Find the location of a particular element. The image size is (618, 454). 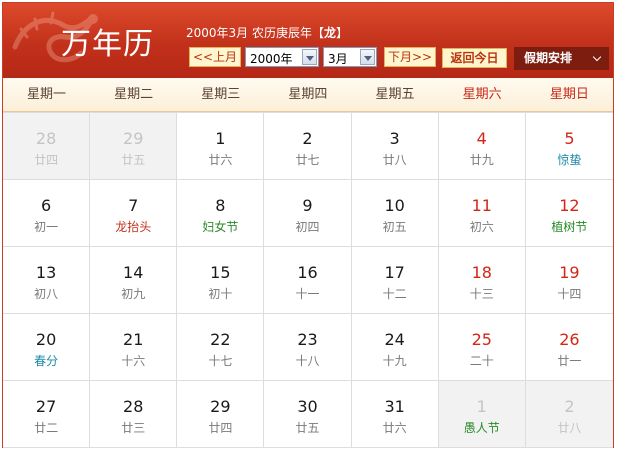

lunar-date-label: 十九 is located at coordinates (394, 361).